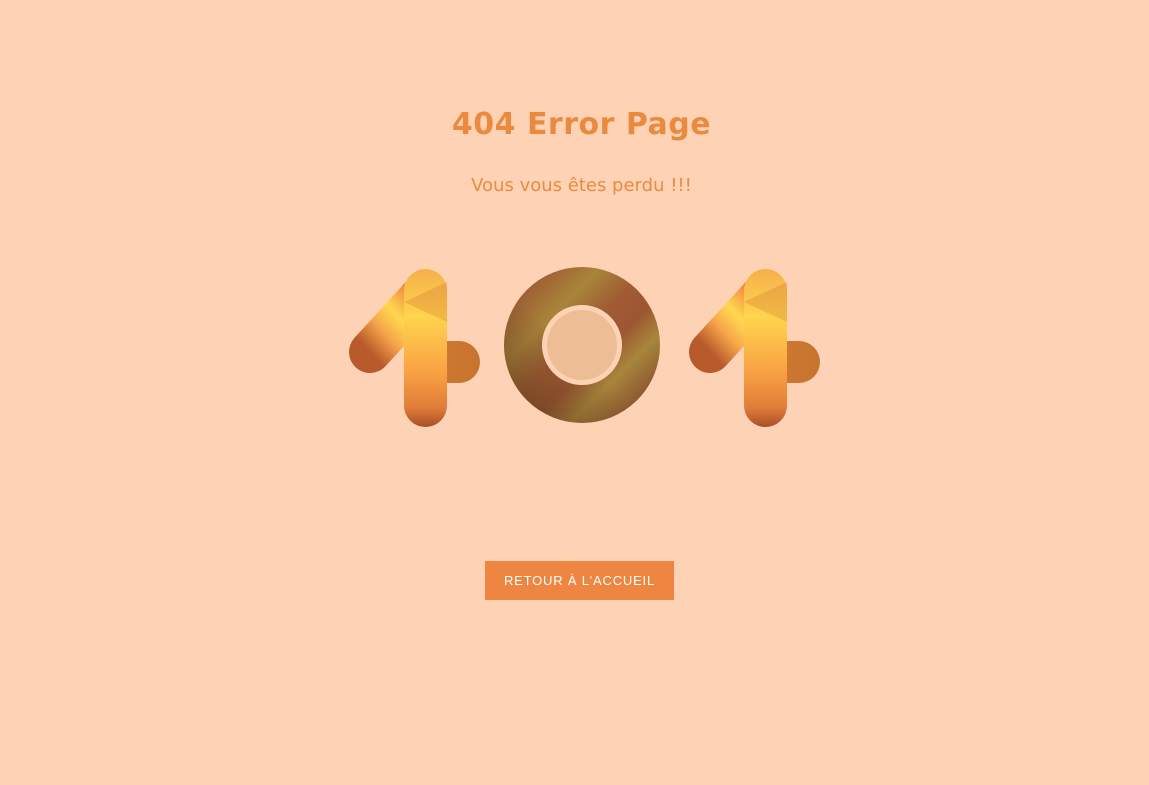  I want to click on digit-four-left, so click(414, 348).